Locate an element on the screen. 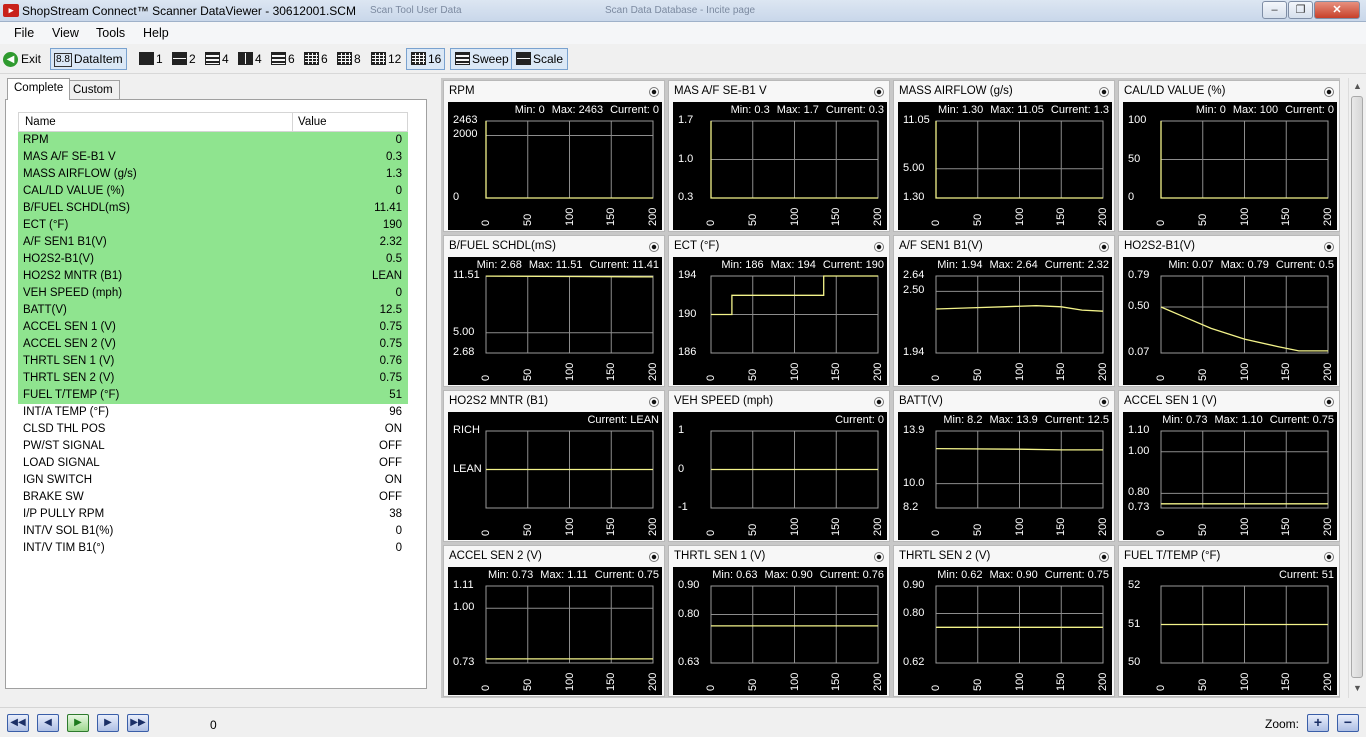  table-row: INT/A TEMP (°F) 96 is located at coordinates (213, 412).